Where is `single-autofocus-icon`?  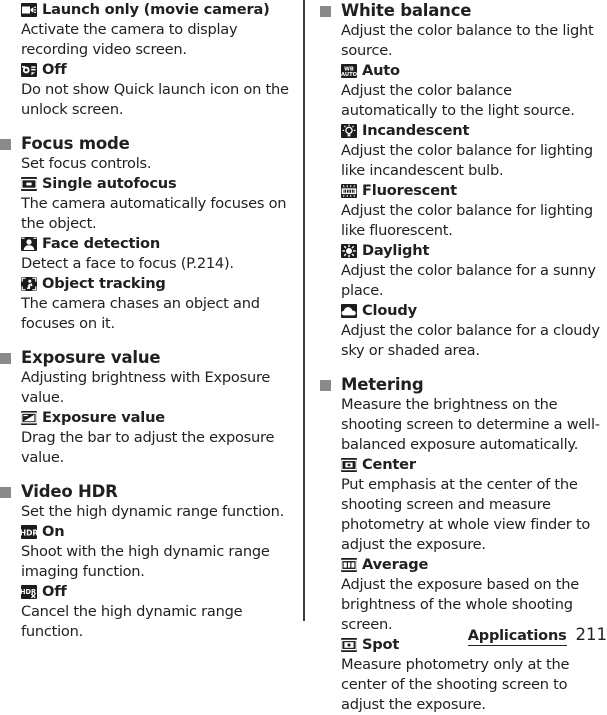
single-autofocus-icon is located at coordinates (29, 184).